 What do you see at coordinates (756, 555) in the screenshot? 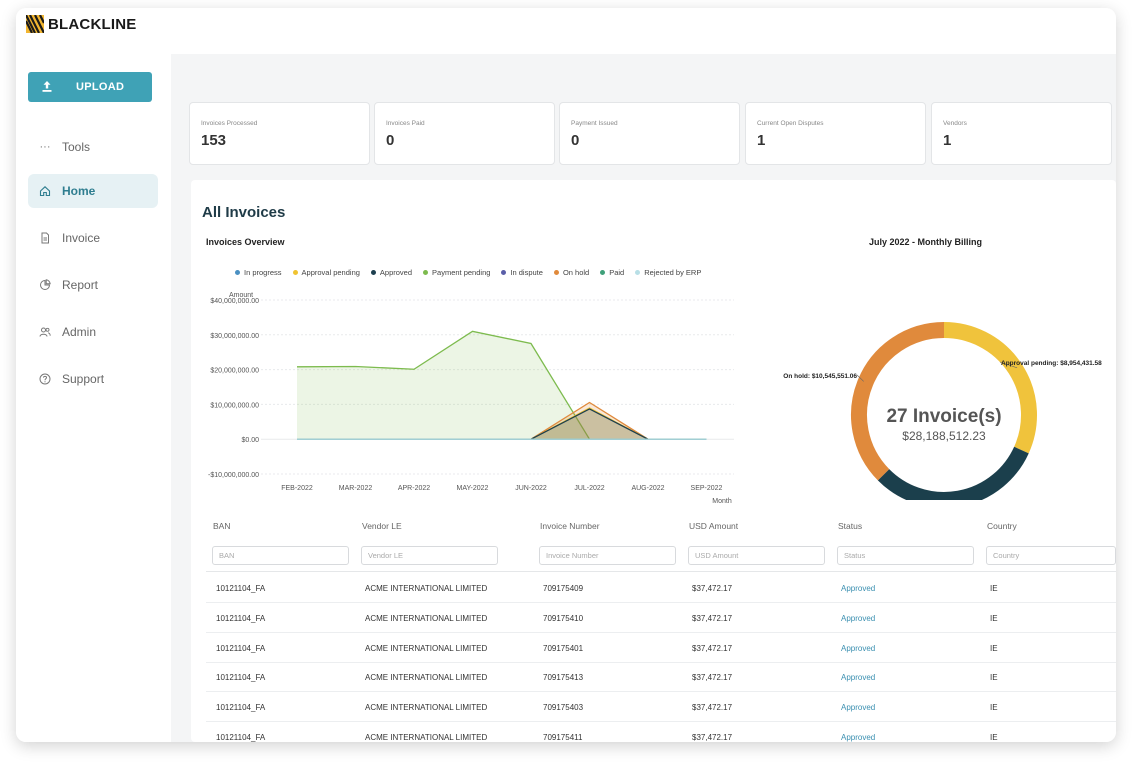
I see `filter-input-usd-amount` at bounding box center [756, 555].